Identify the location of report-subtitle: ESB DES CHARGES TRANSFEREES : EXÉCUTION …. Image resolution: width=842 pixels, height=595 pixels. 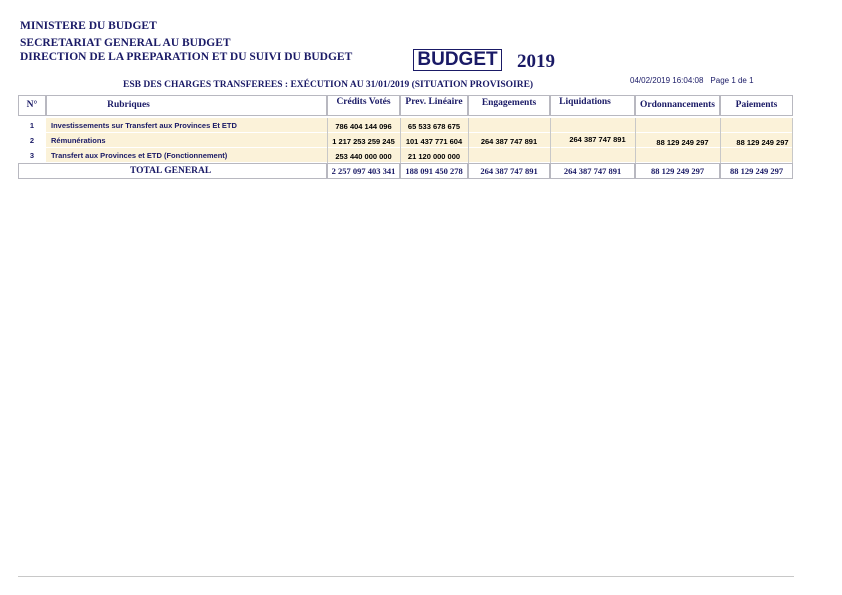
(328, 85).